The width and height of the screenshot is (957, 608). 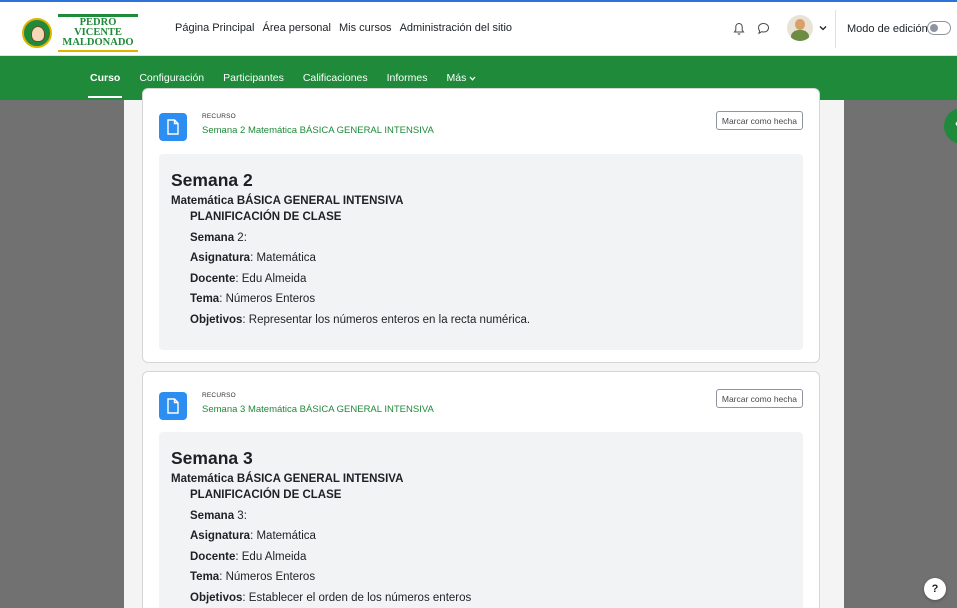 What do you see at coordinates (218, 237) in the screenshot?
I see `field-week: Semana 2:` at bounding box center [218, 237].